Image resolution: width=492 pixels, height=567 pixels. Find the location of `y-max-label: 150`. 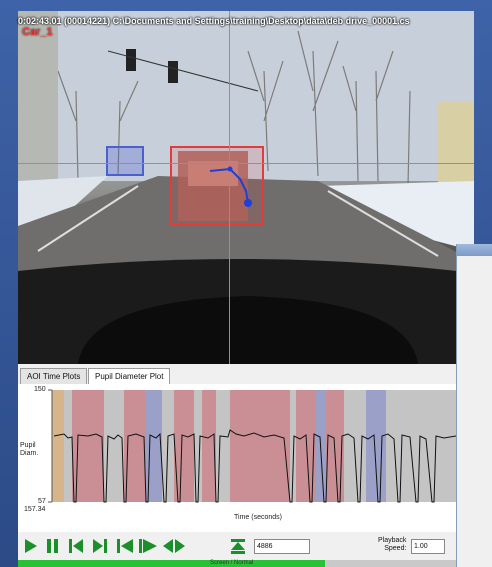

y-max-label: 150 is located at coordinates (40, 389).